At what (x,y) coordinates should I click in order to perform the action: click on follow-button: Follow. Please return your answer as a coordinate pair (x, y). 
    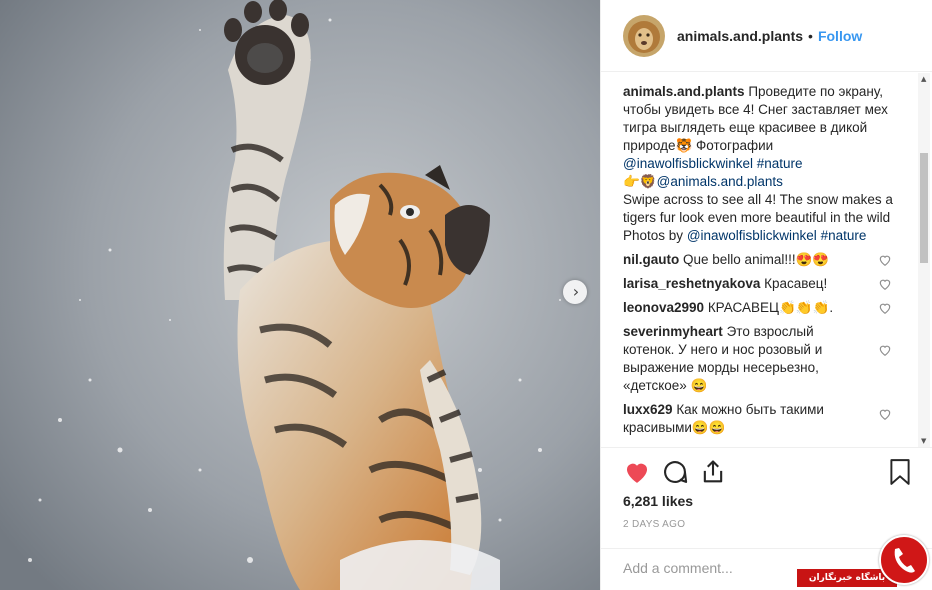
    Looking at the image, I should click on (840, 36).